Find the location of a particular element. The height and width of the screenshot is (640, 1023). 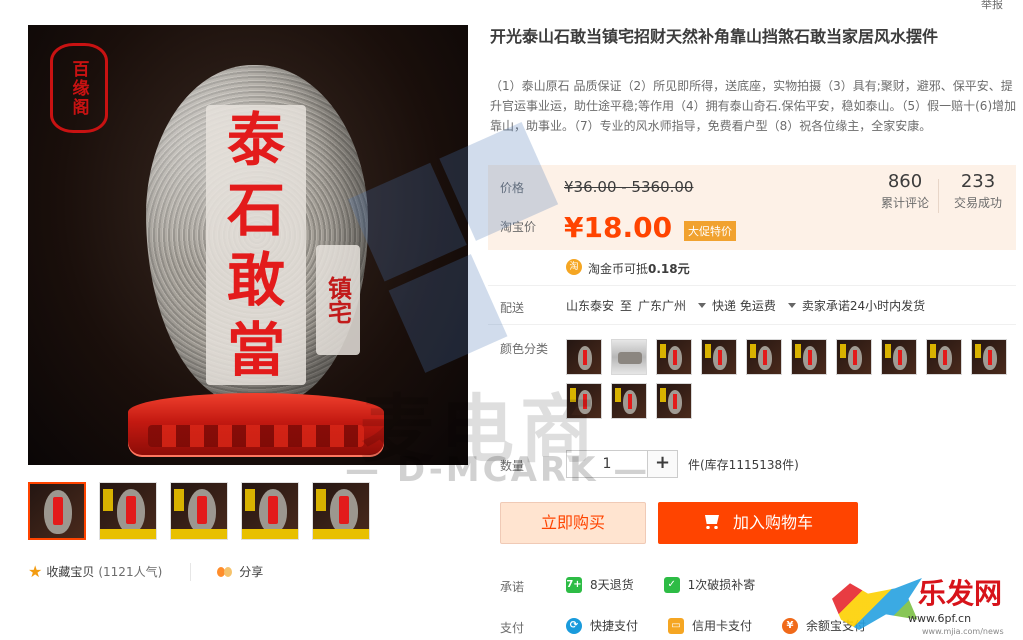

return-7day-icon: 7+ is located at coordinates (574, 584).